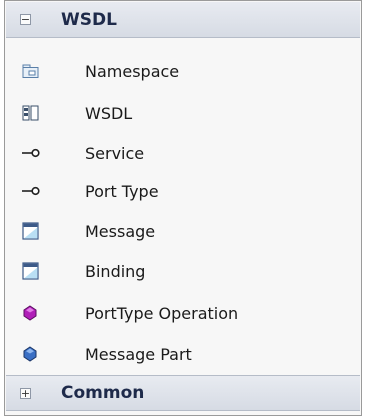 The height and width of the screenshot is (416, 369). I want to click on toolbox-item-label: Message, so click(120, 231).